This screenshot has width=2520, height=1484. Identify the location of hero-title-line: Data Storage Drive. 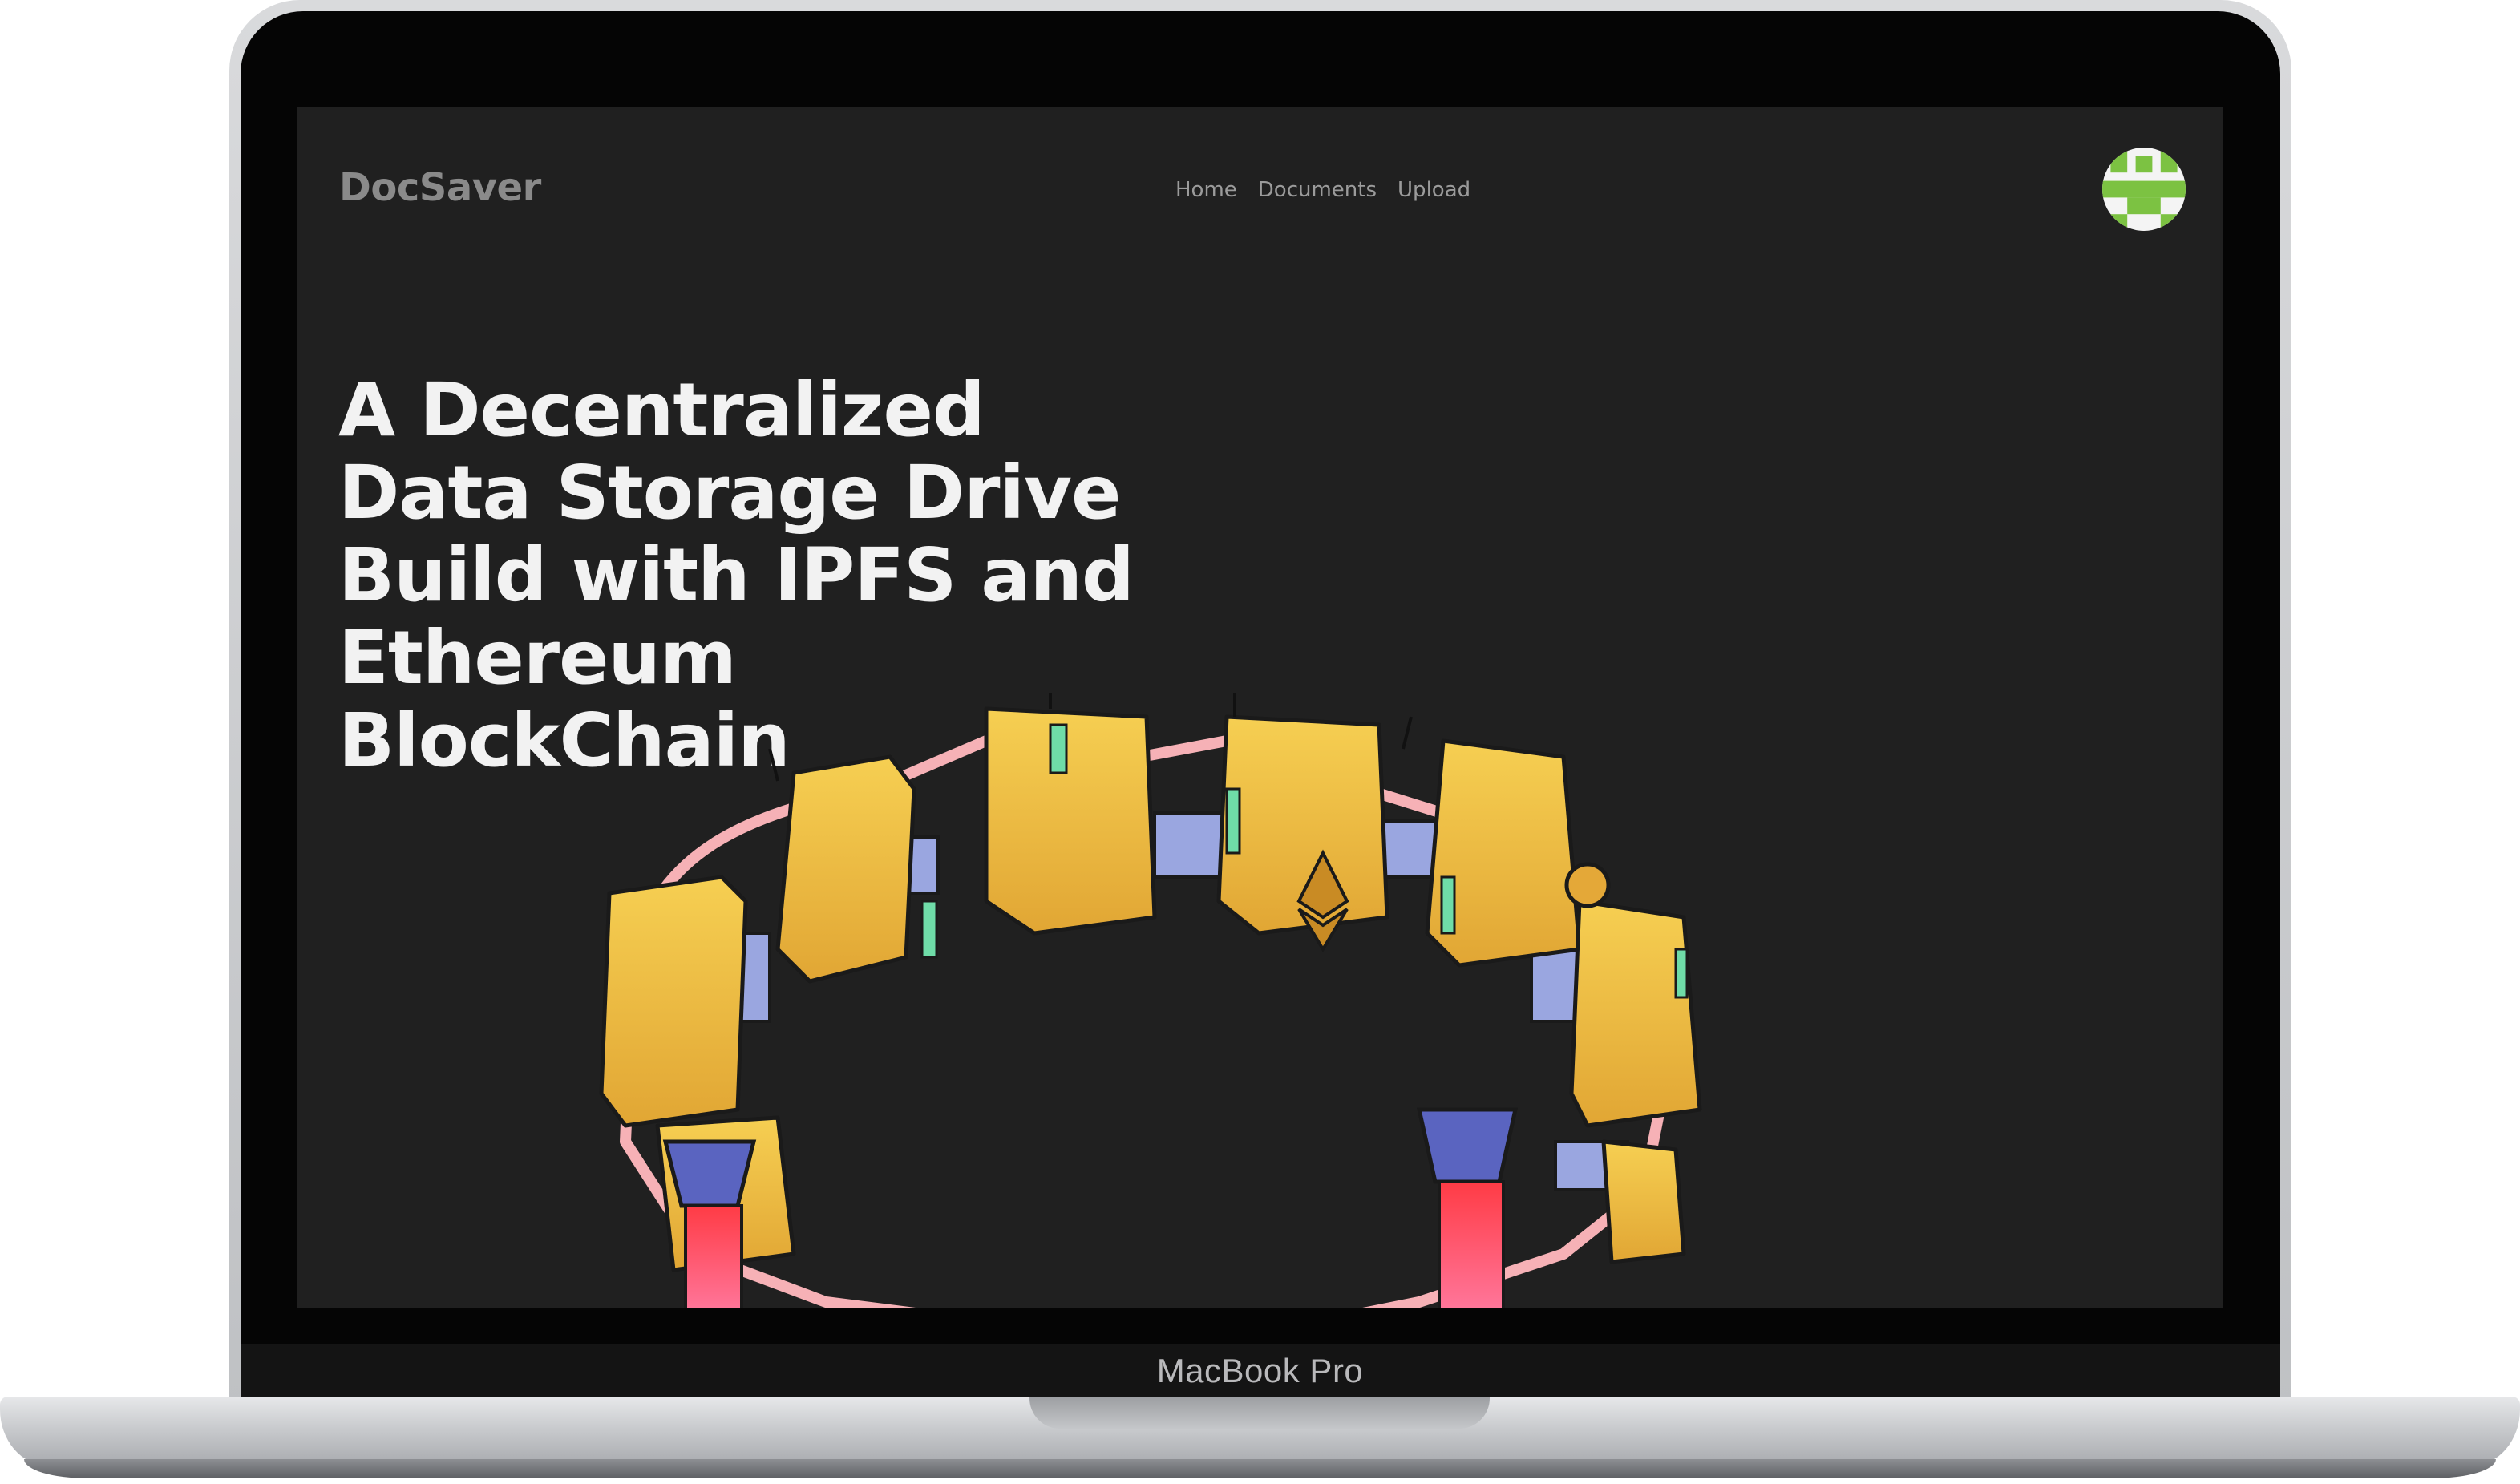
(729, 493).